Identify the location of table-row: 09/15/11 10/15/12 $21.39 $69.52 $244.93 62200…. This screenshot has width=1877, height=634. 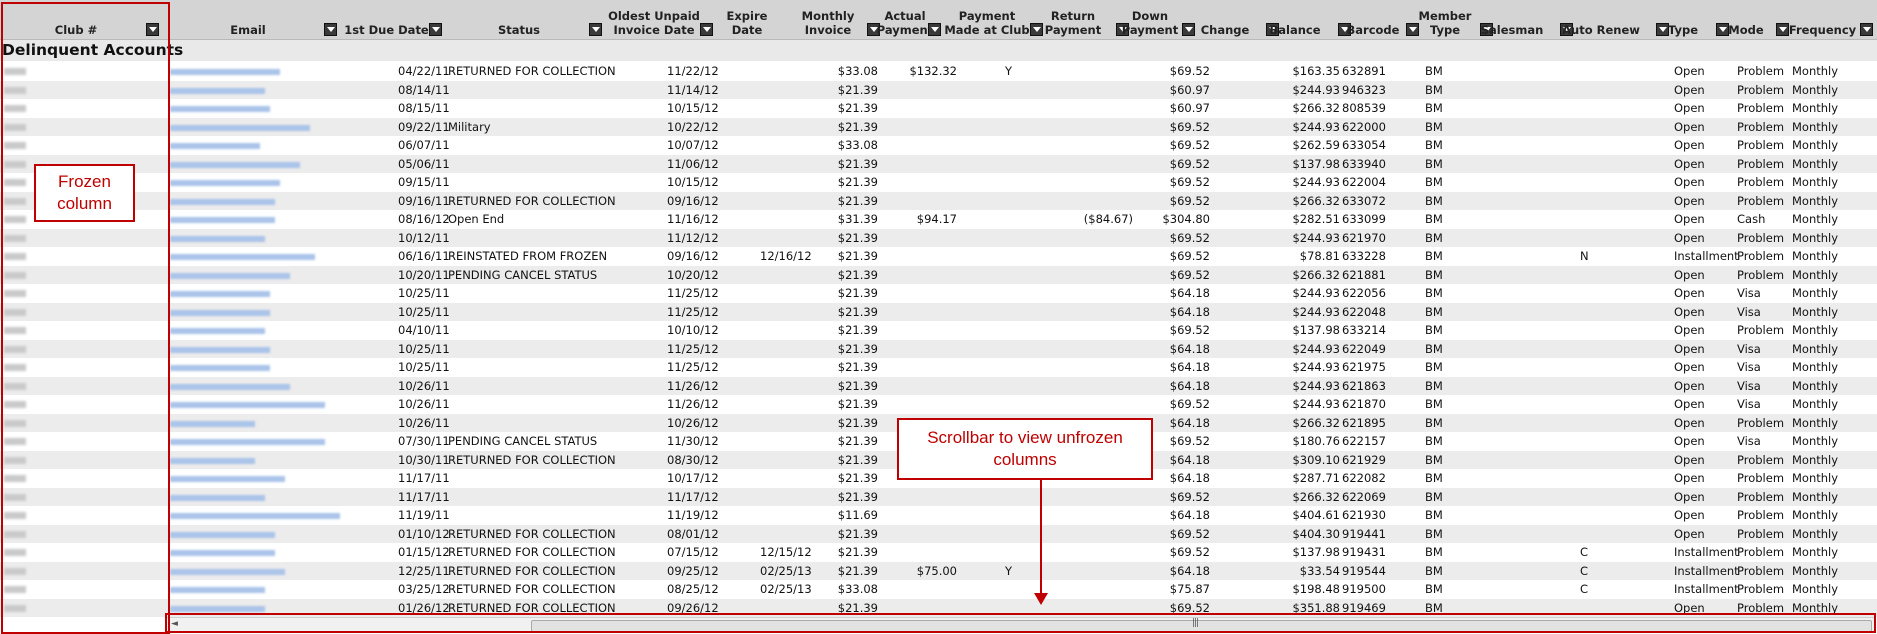
(938, 182).